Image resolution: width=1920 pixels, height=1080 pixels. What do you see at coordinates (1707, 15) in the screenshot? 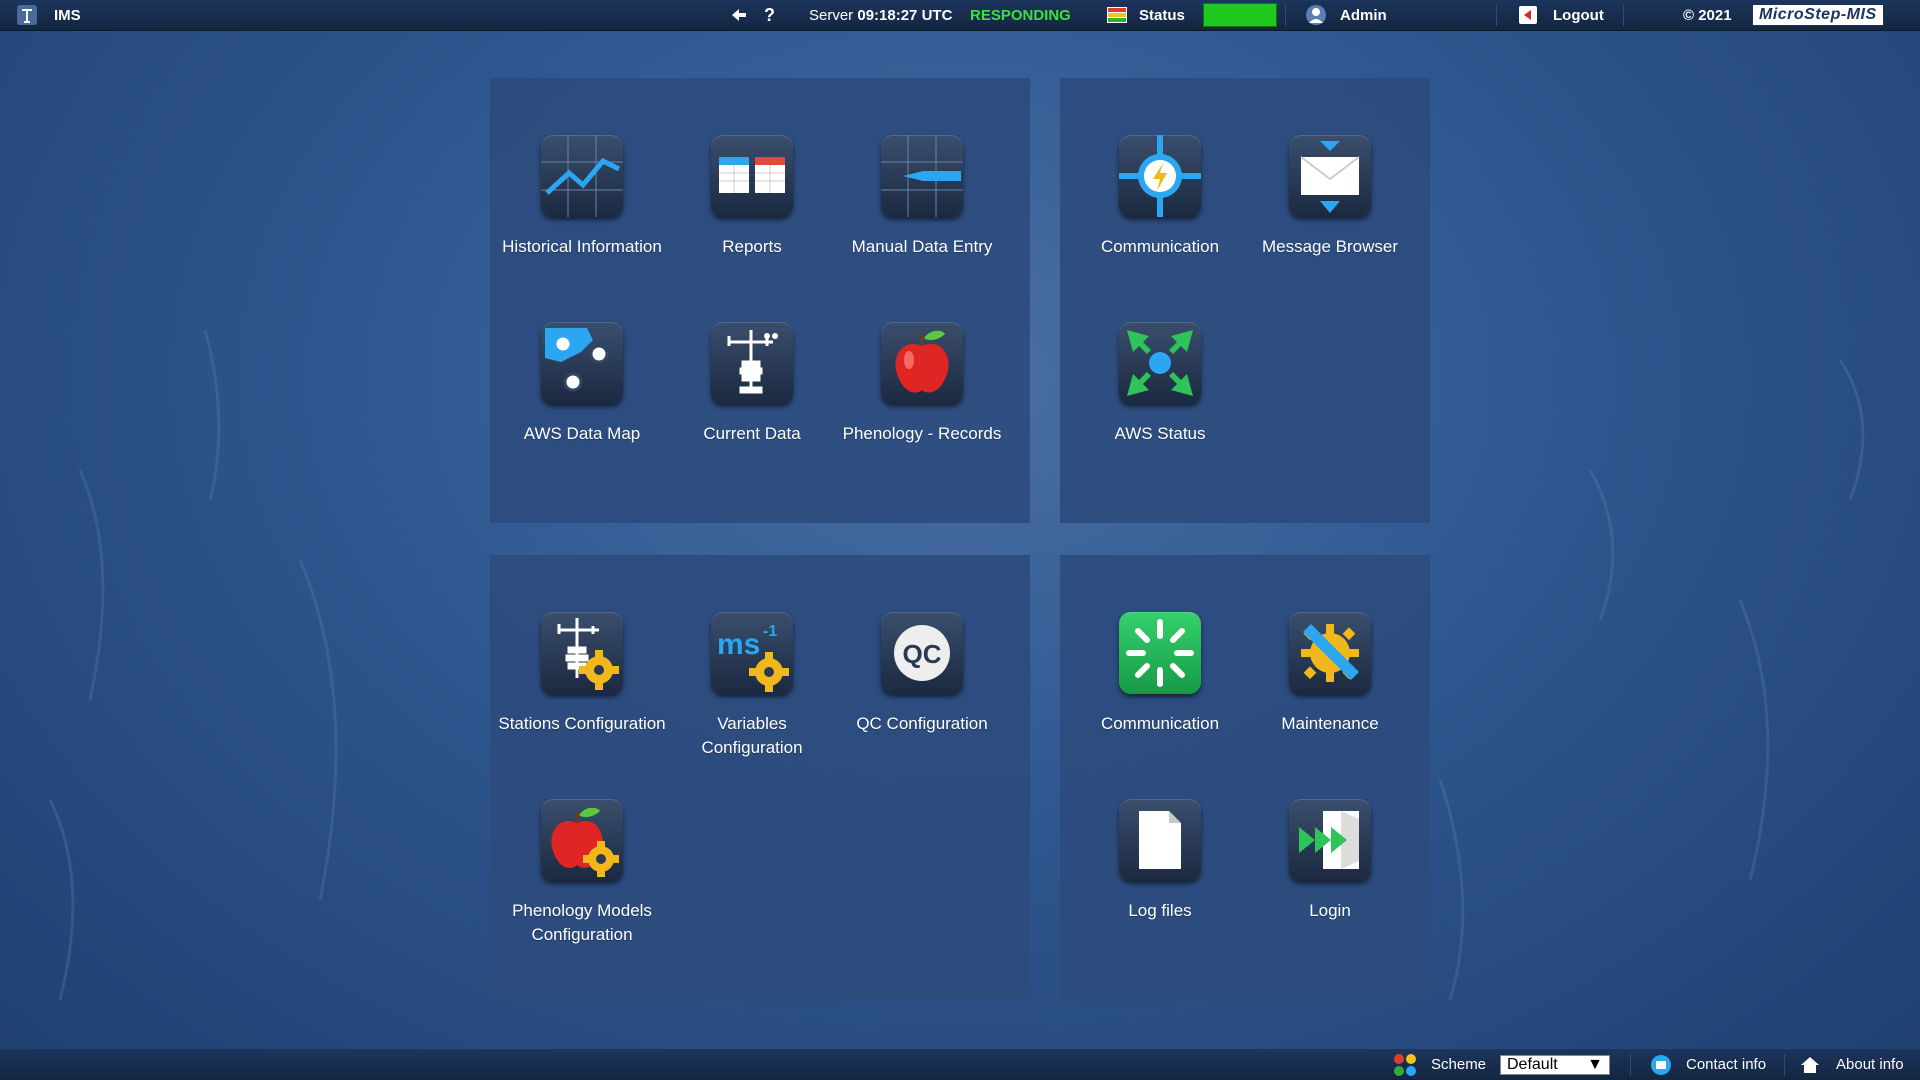
I see `copyright: © 2021` at bounding box center [1707, 15].